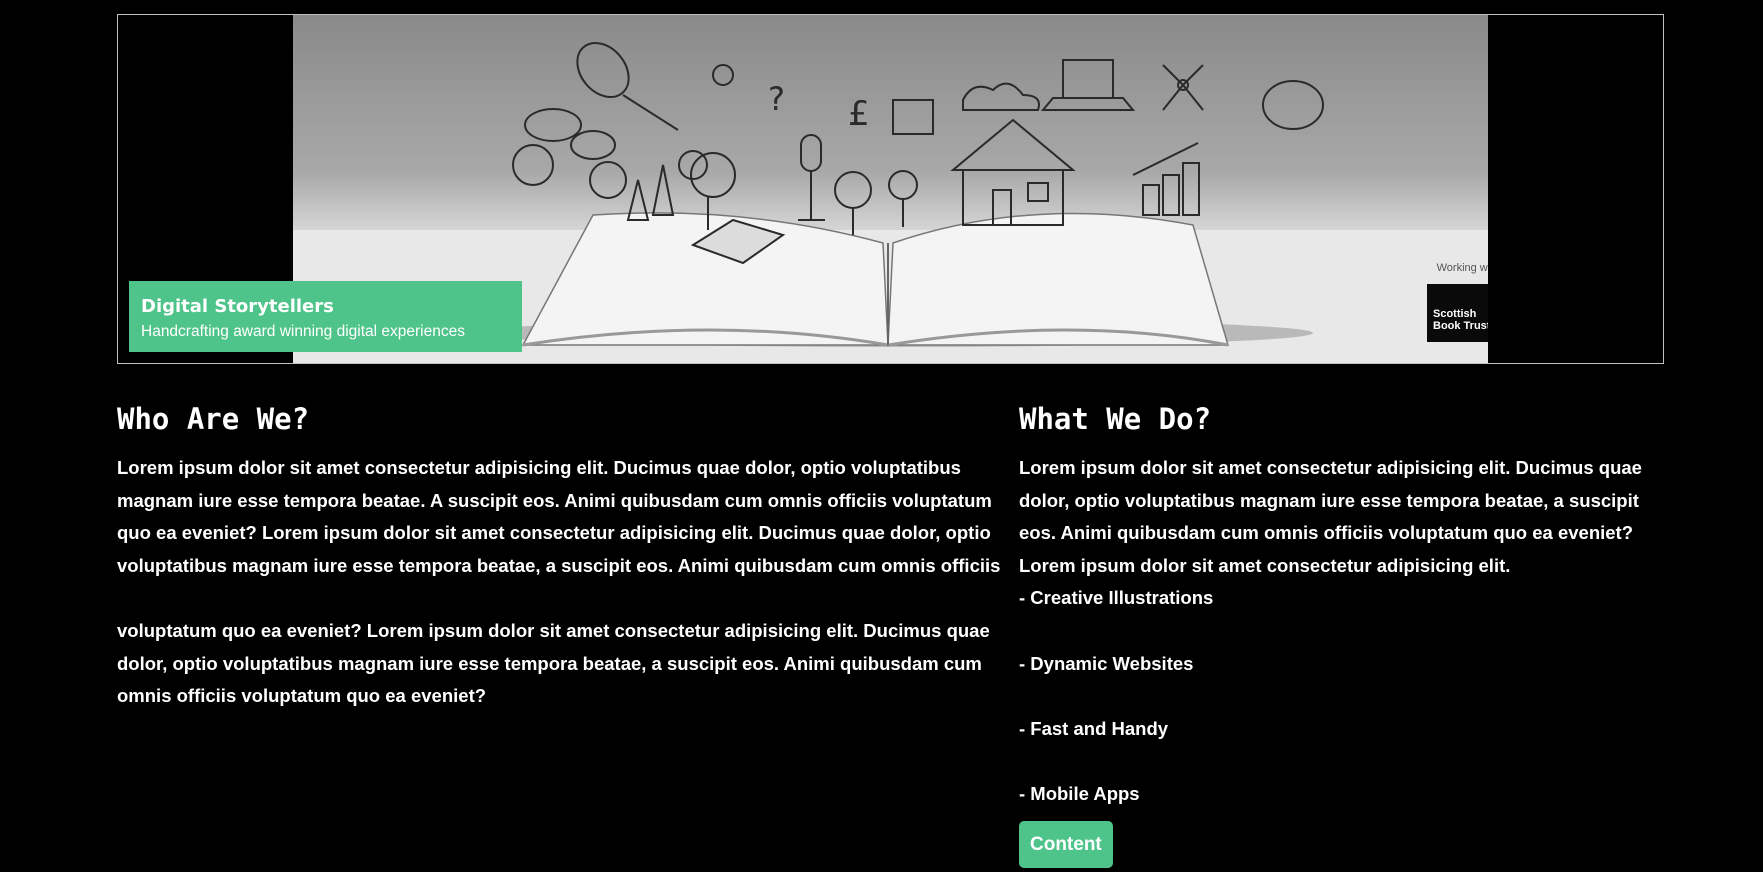  I want to click on brand-title: Digital Storytellers, so click(237, 306).